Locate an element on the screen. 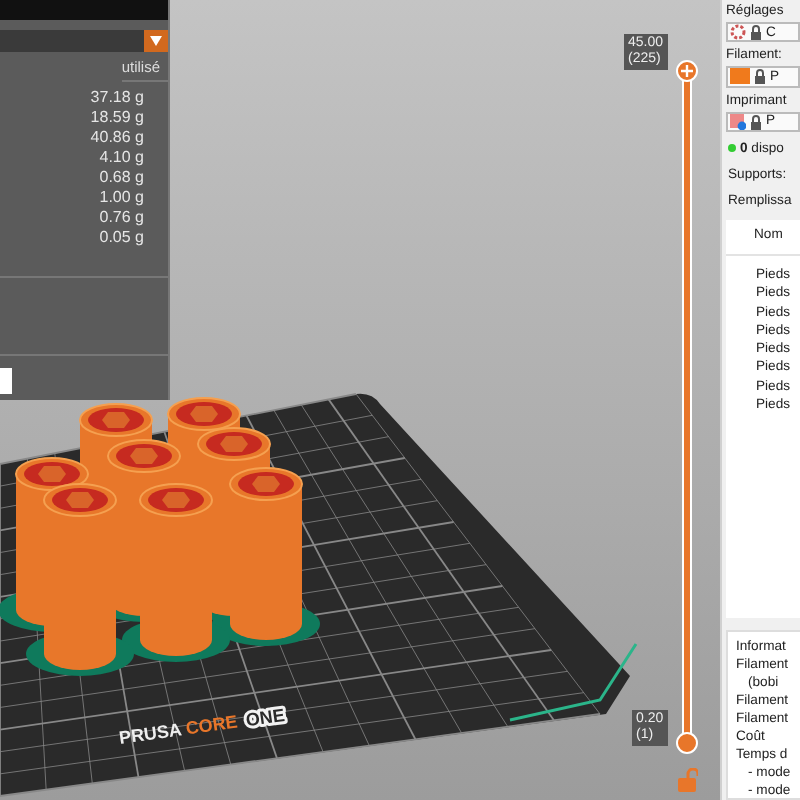 This screenshot has width=800, height=800. printer-icon is located at coordinates (738, 121).